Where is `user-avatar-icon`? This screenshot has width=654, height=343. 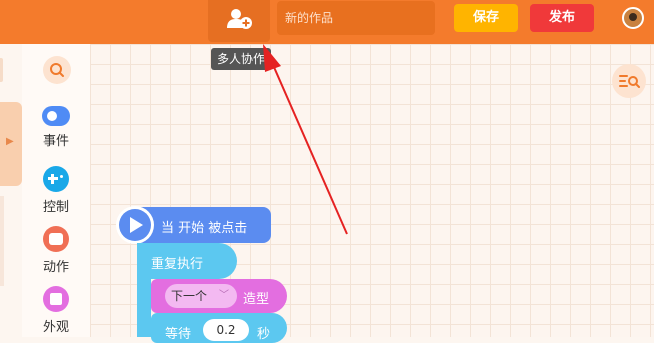 user-avatar-icon is located at coordinates (633, 18).